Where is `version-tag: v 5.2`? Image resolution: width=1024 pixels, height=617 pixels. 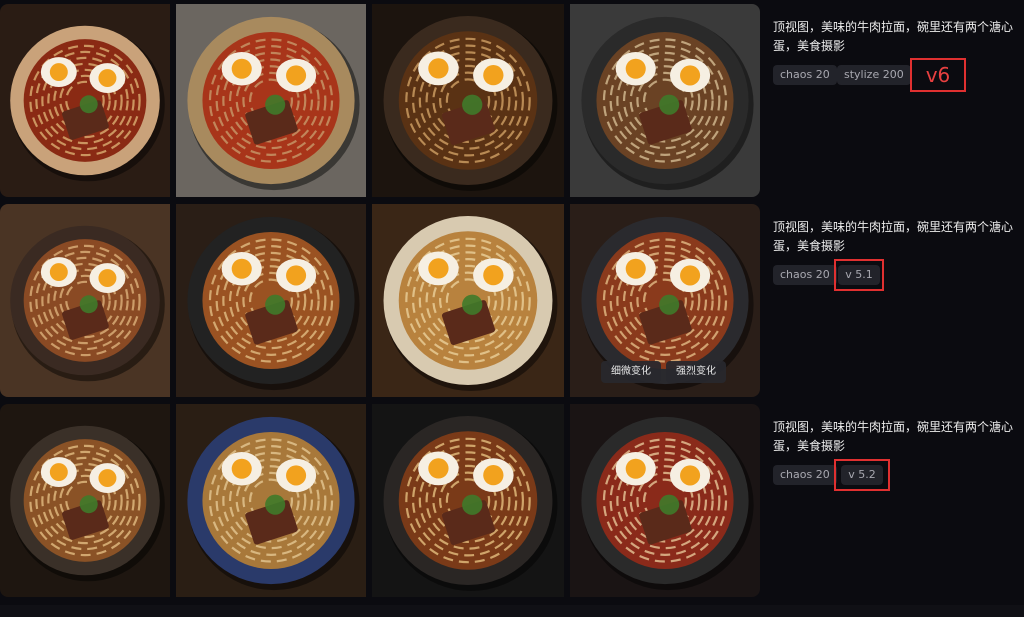
version-tag: v 5.2 is located at coordinates (862, 475).